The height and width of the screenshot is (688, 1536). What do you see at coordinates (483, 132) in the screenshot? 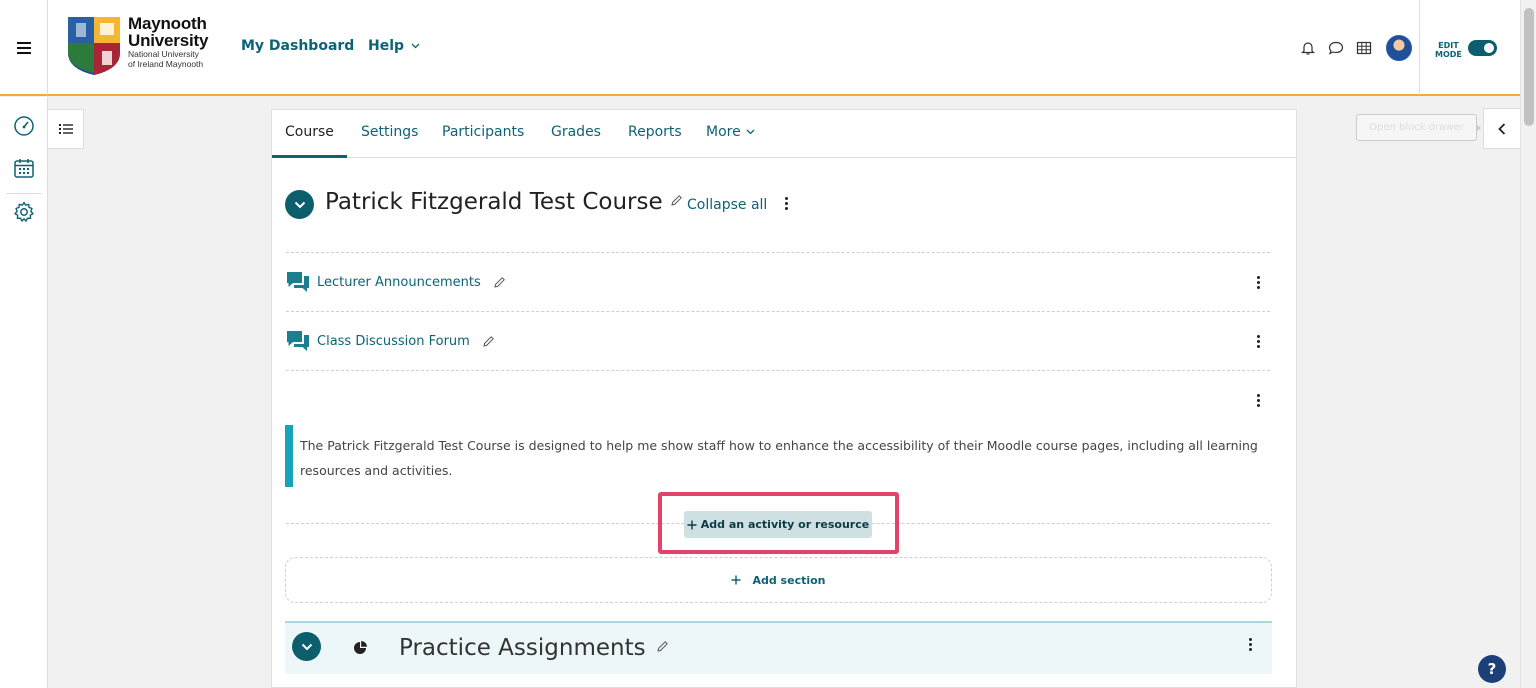
I see `tab-participants: Participants` at bounding box center [483, 132].